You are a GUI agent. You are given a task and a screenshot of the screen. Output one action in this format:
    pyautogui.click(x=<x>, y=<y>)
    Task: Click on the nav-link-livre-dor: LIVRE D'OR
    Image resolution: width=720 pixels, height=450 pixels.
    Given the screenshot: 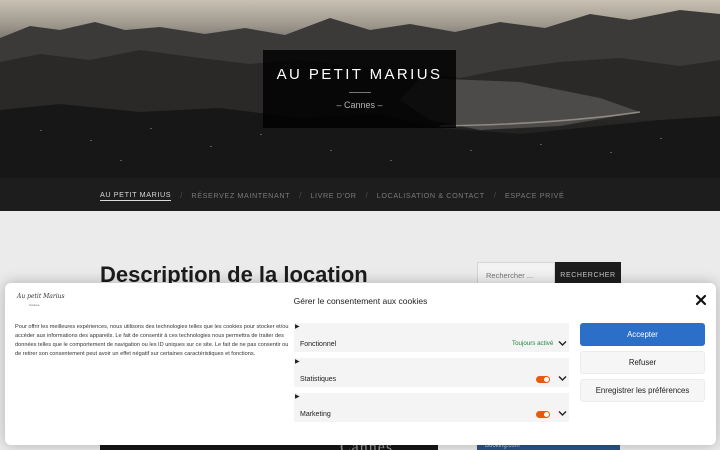 What is the action you would take?
    pyautogui.click(x=333, y=195)
    